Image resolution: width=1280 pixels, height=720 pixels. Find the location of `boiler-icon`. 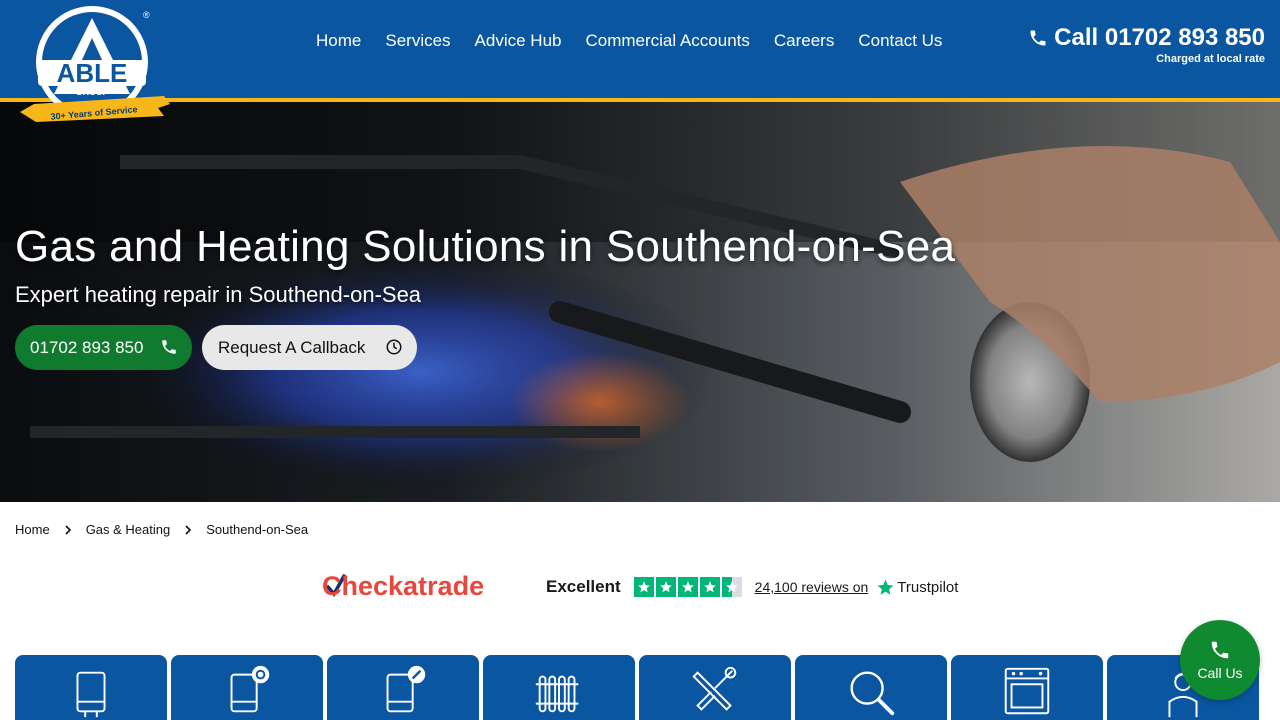

boiler-icon is located at coordinates (91, 694).